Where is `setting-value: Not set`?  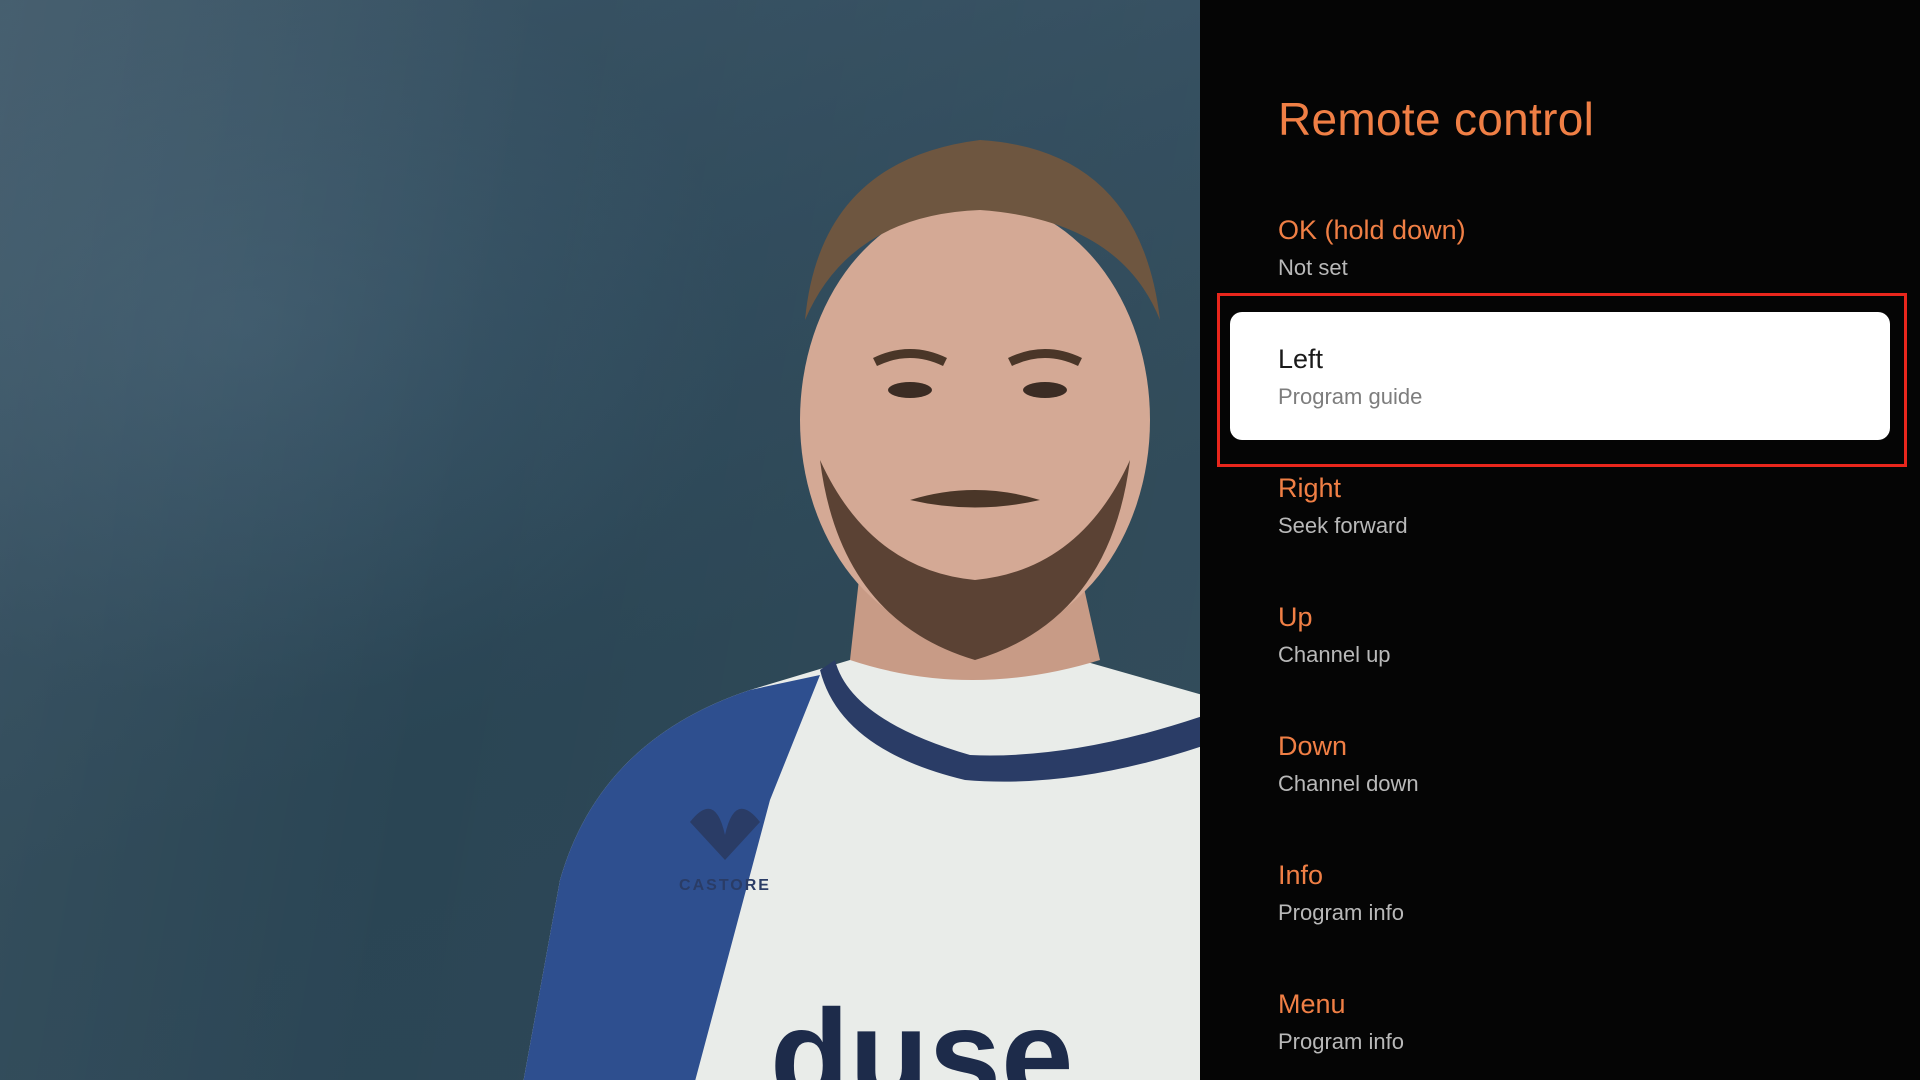
setting-value: Not set is located at coordinates (1313, 267).